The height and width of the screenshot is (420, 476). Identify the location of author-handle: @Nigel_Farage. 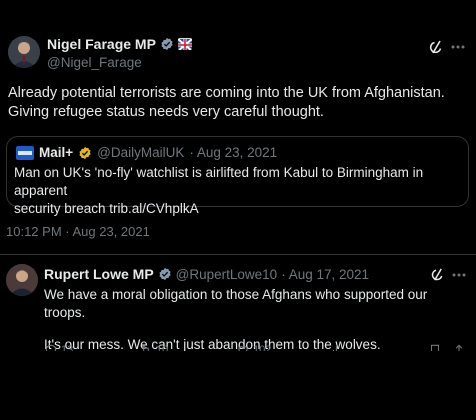
(94, 62).